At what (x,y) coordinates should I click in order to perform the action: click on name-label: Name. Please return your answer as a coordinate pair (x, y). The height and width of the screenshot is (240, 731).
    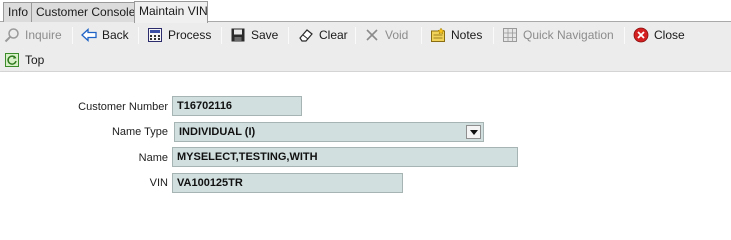
    Looking at the image, I should click on (153, 158).